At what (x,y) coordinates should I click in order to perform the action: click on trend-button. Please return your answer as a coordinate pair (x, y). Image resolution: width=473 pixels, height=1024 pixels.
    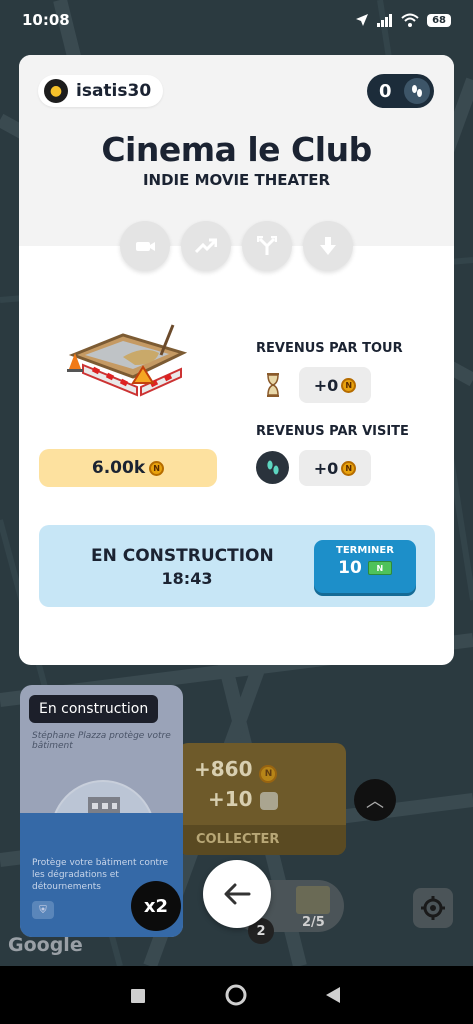
    Looking at the image, I should click on (206, 246).